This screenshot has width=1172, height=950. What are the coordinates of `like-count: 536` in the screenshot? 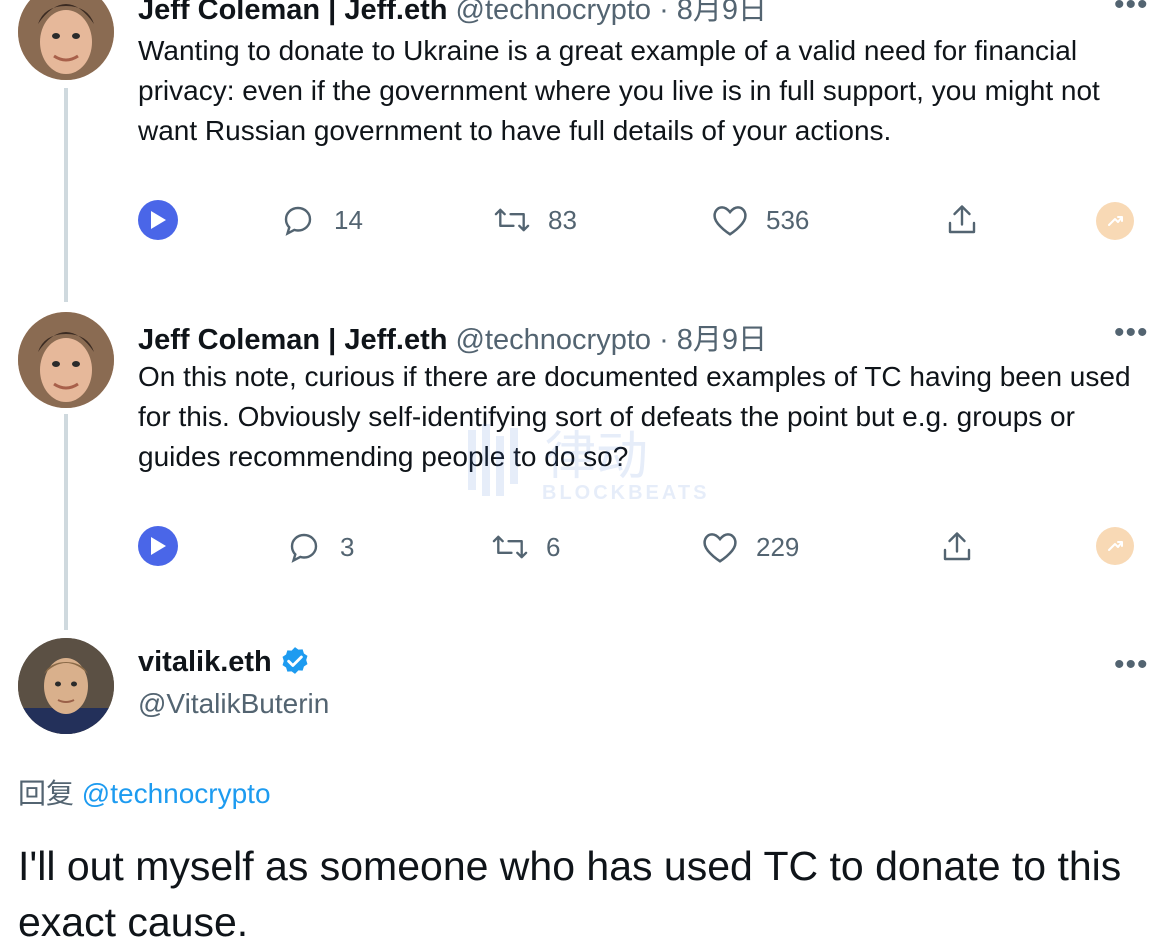 It's located at (788, 219).